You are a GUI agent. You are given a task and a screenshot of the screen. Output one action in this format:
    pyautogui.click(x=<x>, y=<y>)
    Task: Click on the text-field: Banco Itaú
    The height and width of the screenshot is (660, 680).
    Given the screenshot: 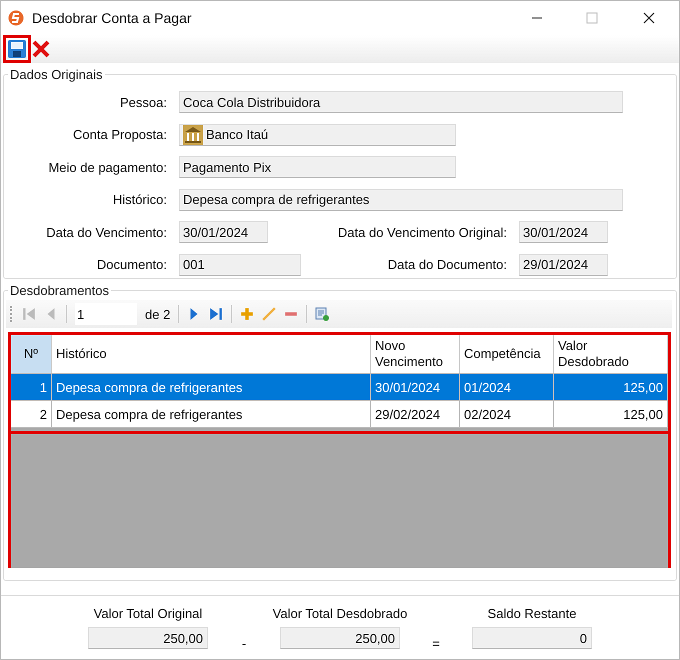 What is the action you would take?
    pyautogui.click(x=317, y=135)
    